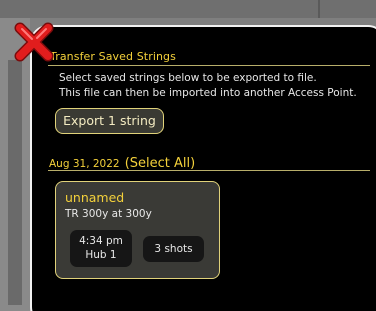 This screenshot has height=311, width=376. I want to click on string-time: 4:34 pm, so click(101, 241).